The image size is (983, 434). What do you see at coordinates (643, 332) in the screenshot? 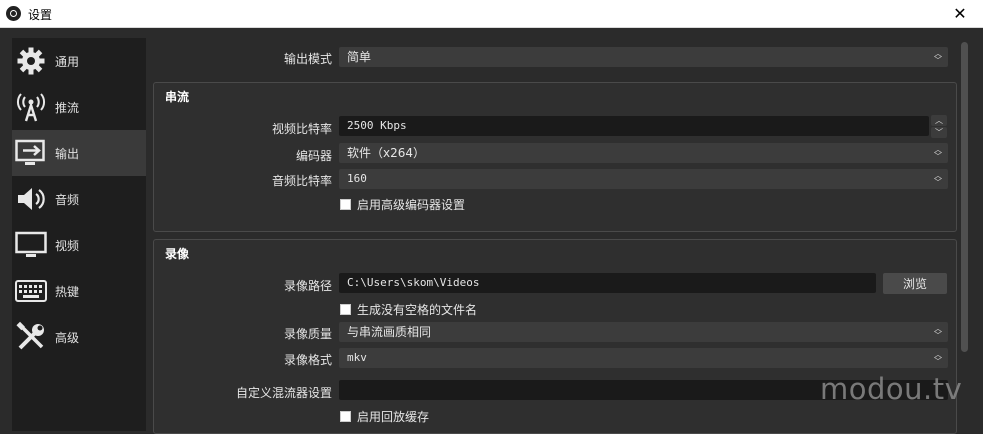
I see `recording-quality-select: 与串流画质相同 ︿ ﹀` at bounding box center [643, 332].